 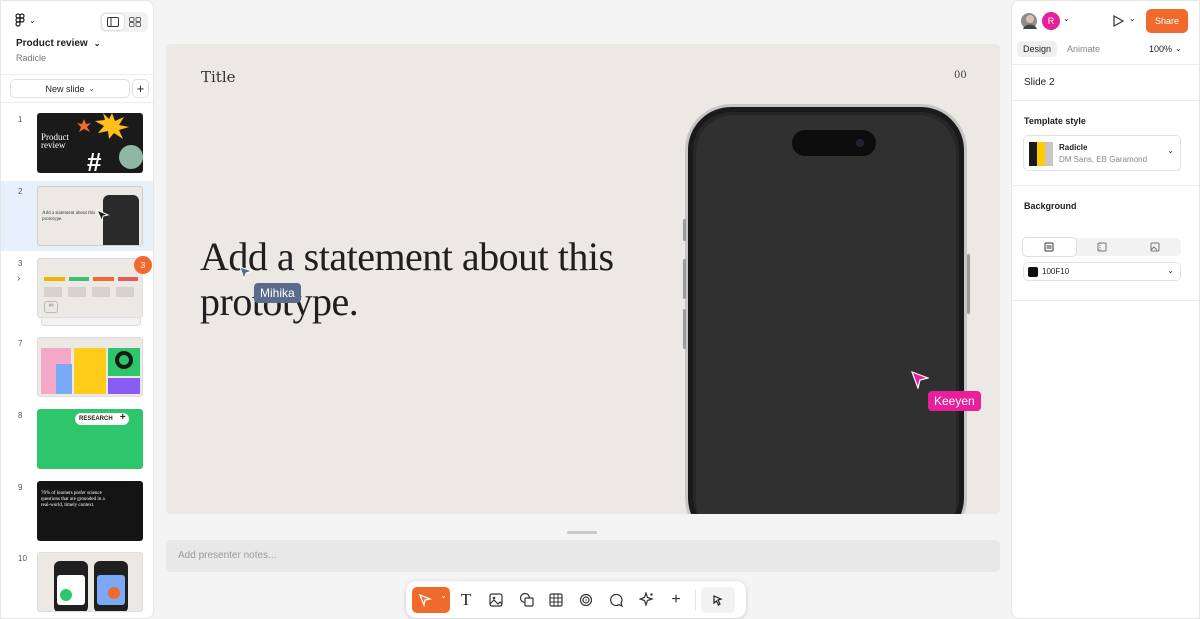 What do you see at coordinates (582, 532) in the screenshot?
I see `notes-resize-handle` at bounding box center [582, 532].